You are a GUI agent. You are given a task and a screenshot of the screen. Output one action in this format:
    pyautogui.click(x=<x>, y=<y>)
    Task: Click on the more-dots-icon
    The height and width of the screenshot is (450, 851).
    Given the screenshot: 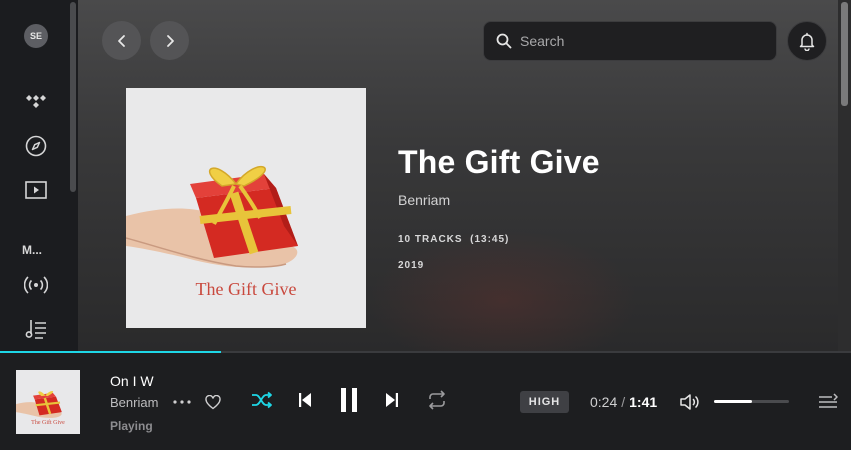 What is the action you would take?
    pyautogui.click(x=182, y=402)
    